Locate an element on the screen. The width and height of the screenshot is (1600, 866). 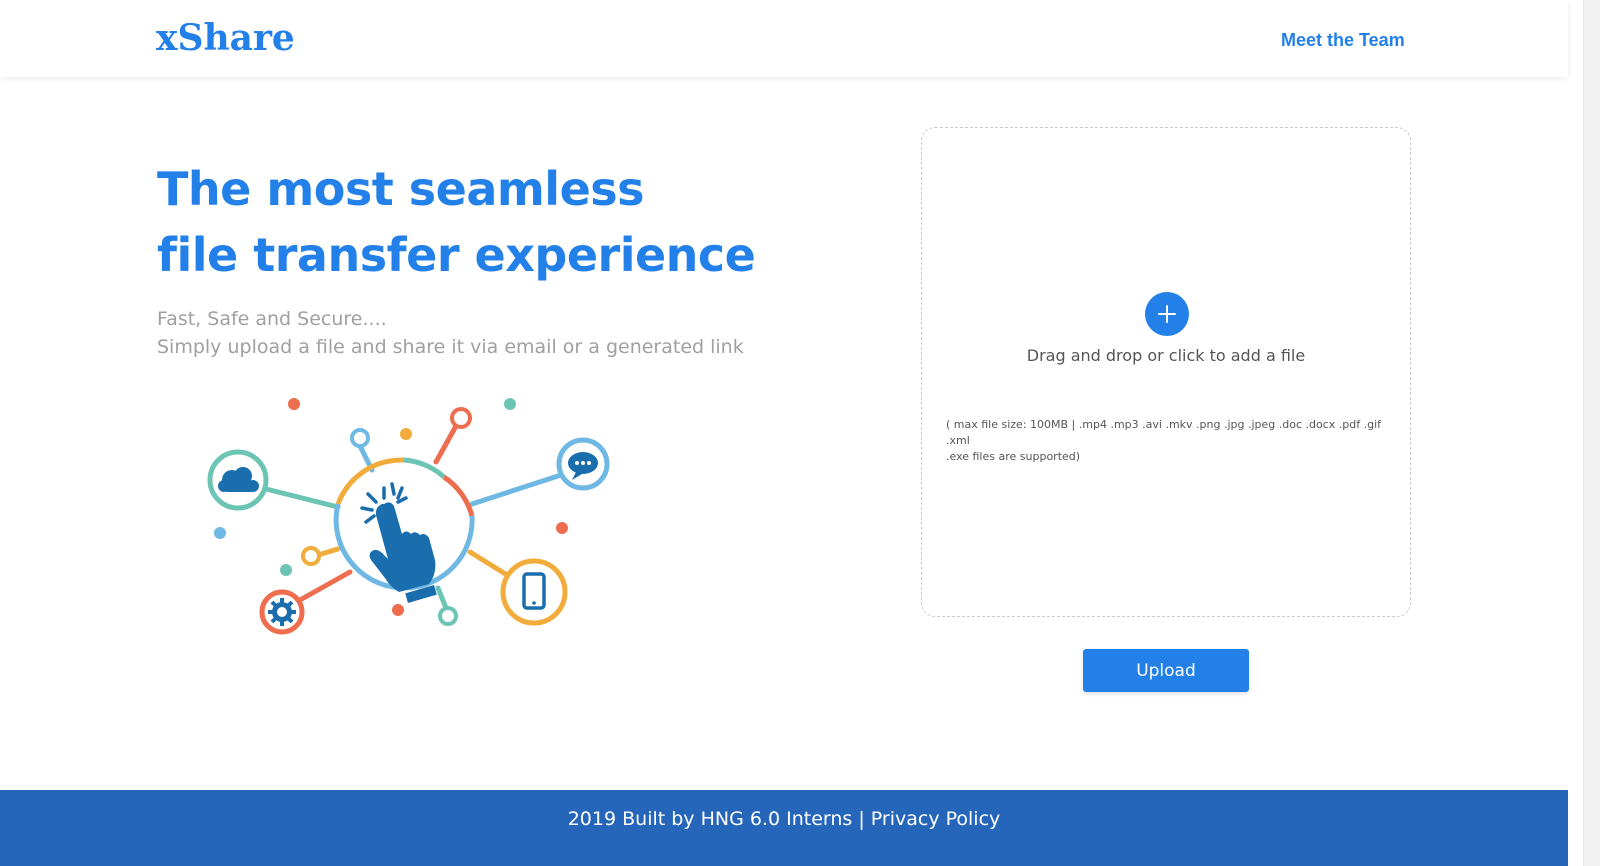
privacy-policy-link: Privacy Policy is located at coordinates (935, 819).